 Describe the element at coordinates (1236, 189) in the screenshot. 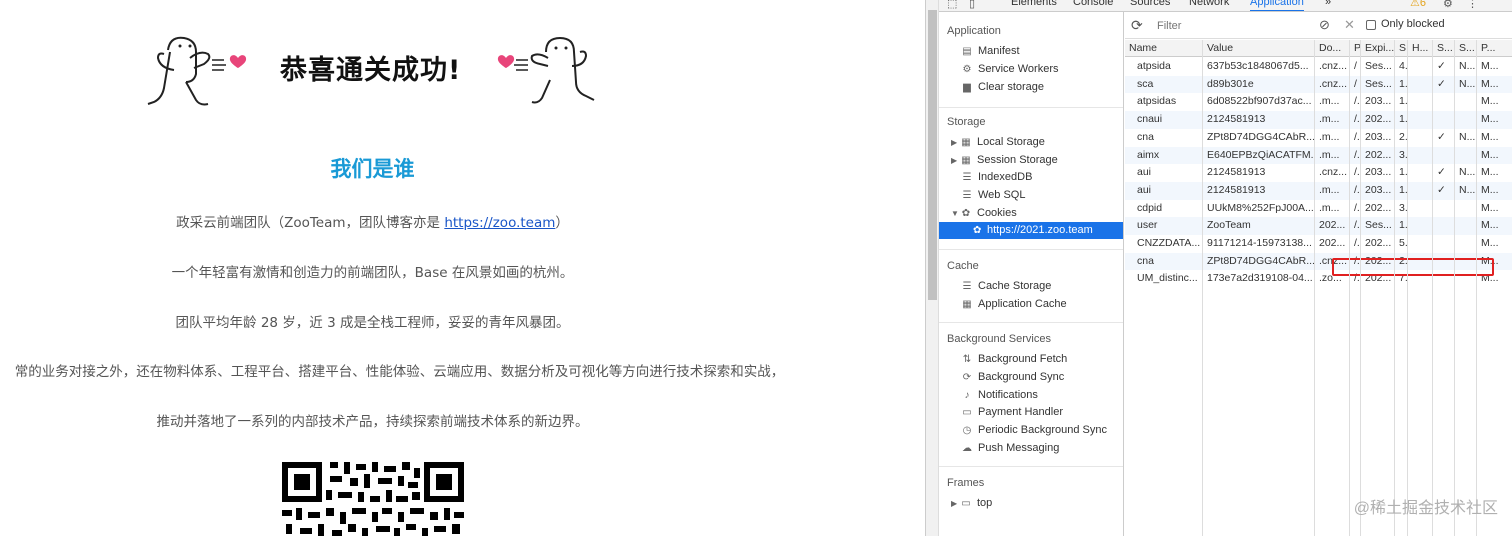

I see `table-cell: 2124581913` at that location.